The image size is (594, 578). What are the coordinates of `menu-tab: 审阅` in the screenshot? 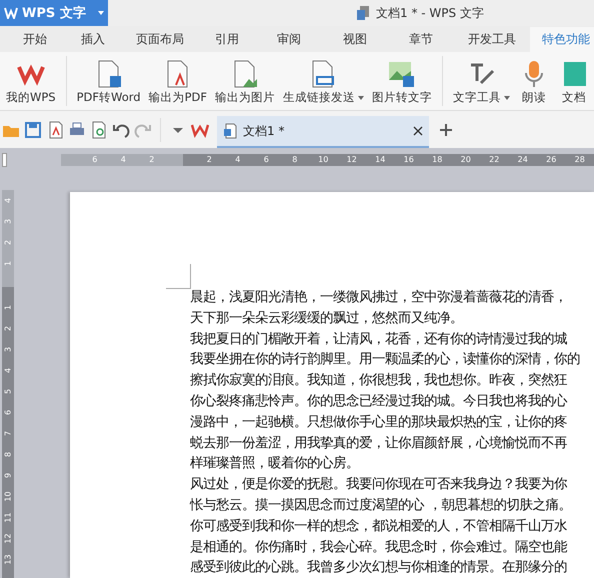 It's located at (289, 39).